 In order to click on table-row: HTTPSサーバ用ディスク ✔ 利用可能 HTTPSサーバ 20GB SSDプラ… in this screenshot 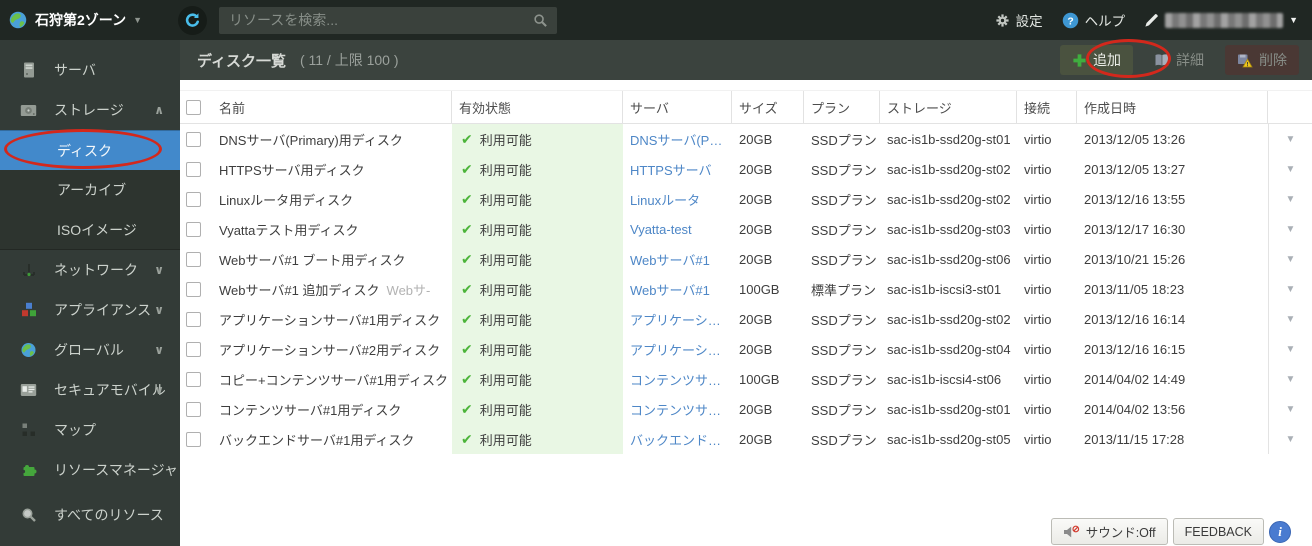, I will do `click(746, 169)`.